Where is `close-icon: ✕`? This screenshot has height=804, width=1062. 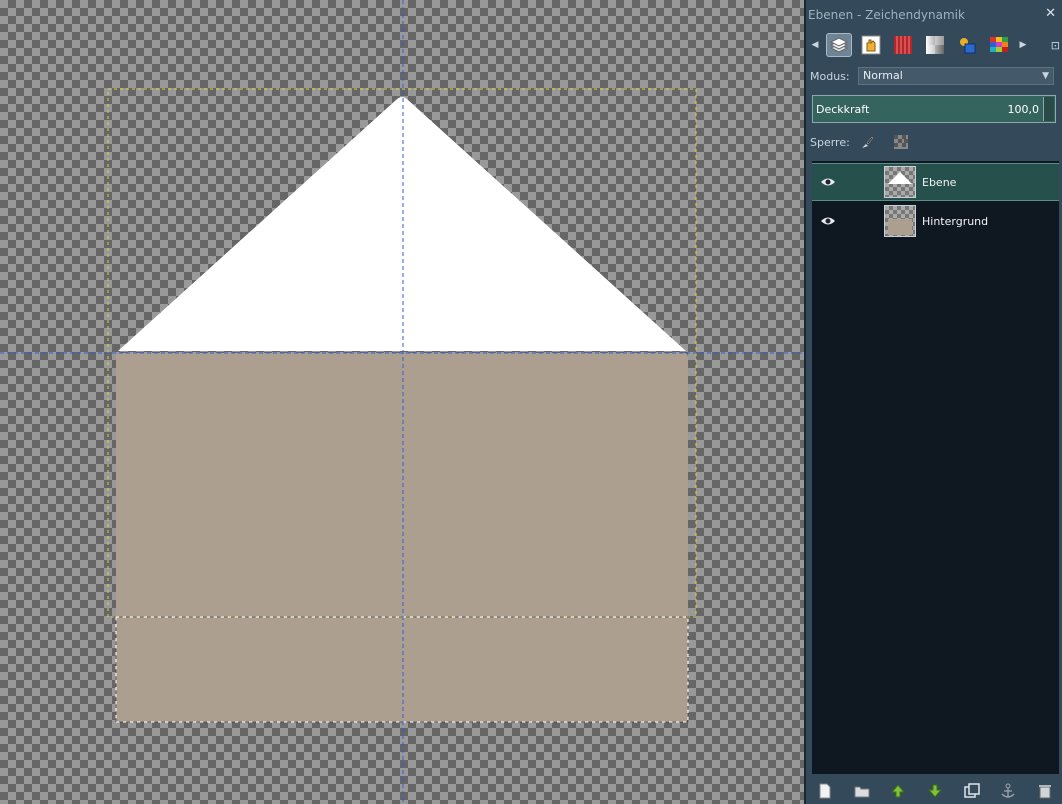
close-icon: ✕ is located at coordinates (1050, 13).